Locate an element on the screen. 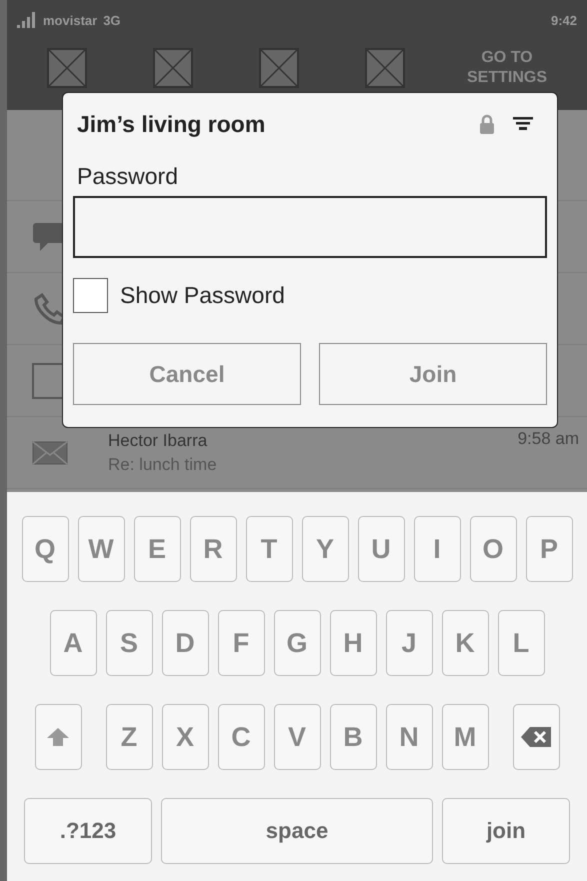 This screenshot has width=587, height=881. checkbox-label: Show Password is located at coordinates (202, 295).